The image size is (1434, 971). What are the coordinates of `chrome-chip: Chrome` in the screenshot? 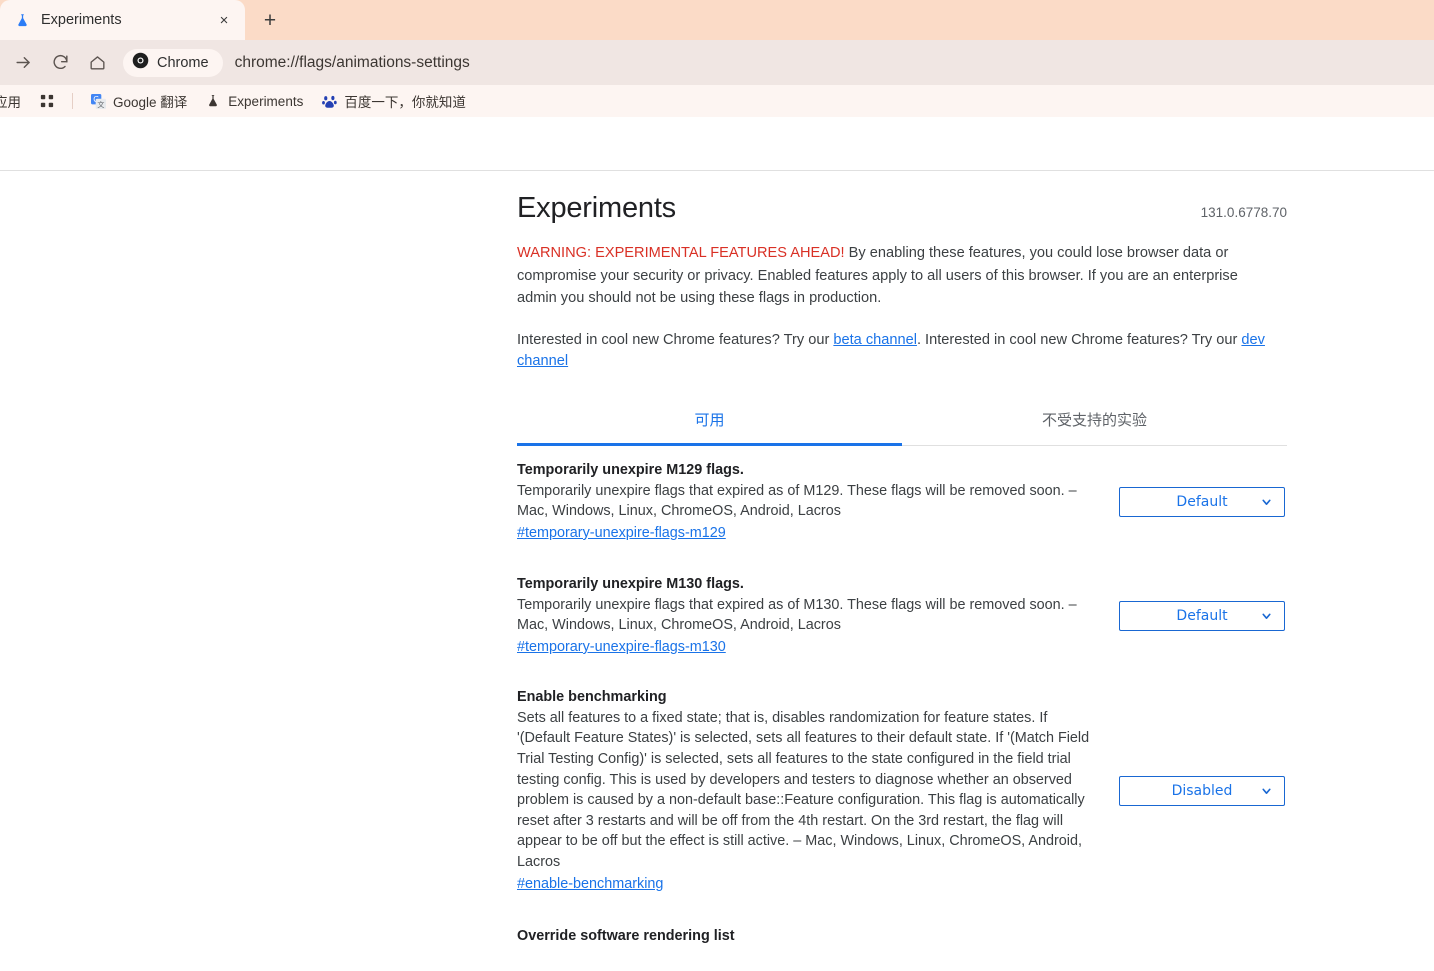 It's located at (173, 62).